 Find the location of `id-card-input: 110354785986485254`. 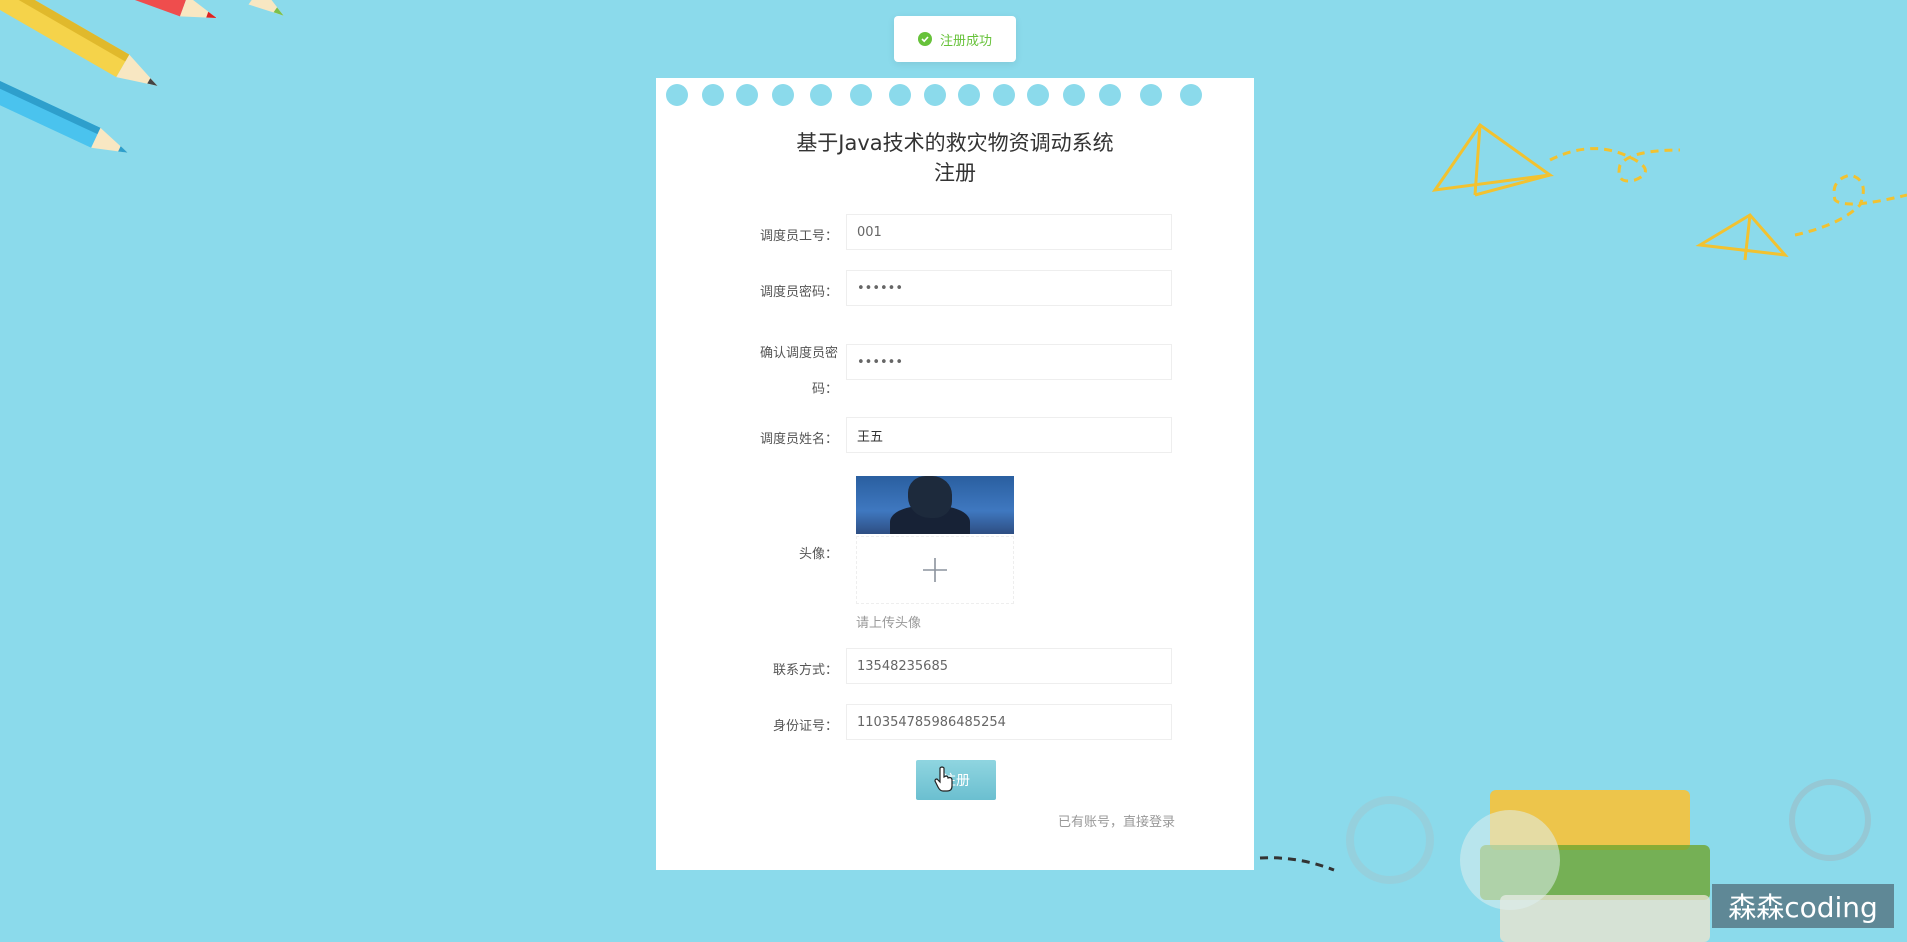

id-card-input: 110354785986485254 is located at coordinates (1009, 722).